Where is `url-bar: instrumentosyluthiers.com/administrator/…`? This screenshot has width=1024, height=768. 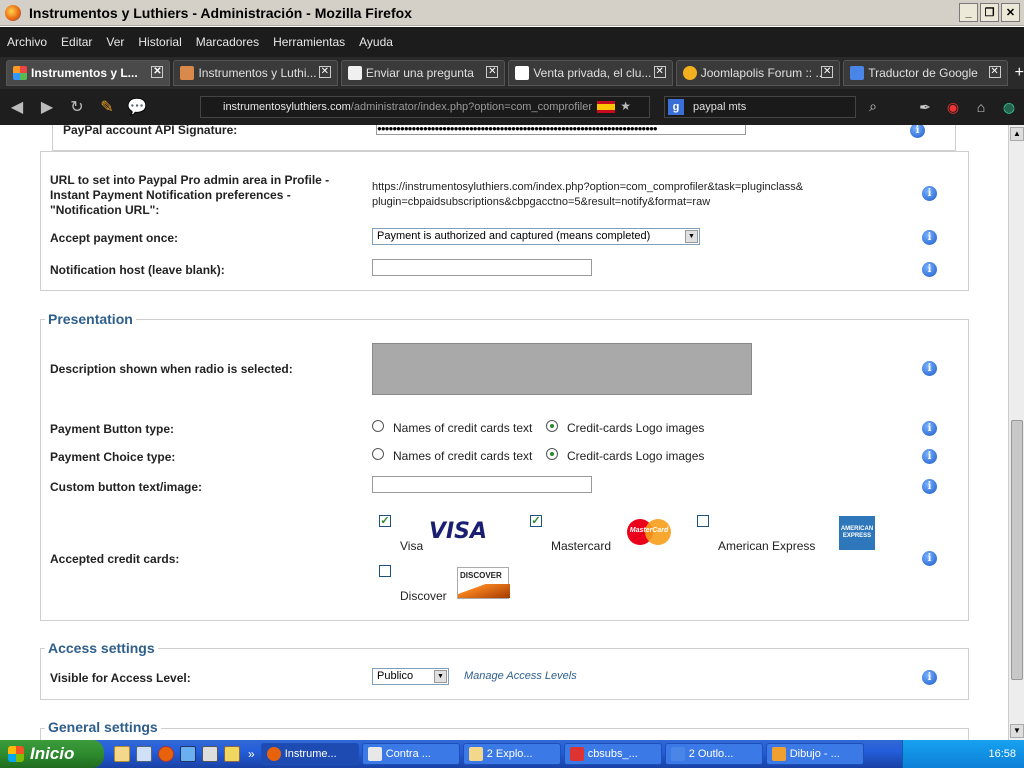
url-bar: instrumentosyluthiers.com/administrator/… is located at coordinates (425, 107).